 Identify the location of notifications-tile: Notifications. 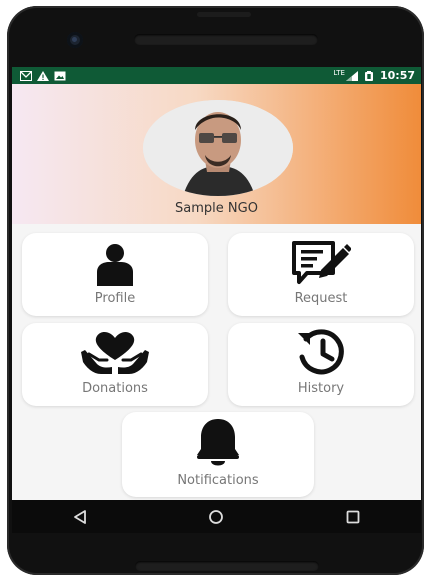
(218, 454).